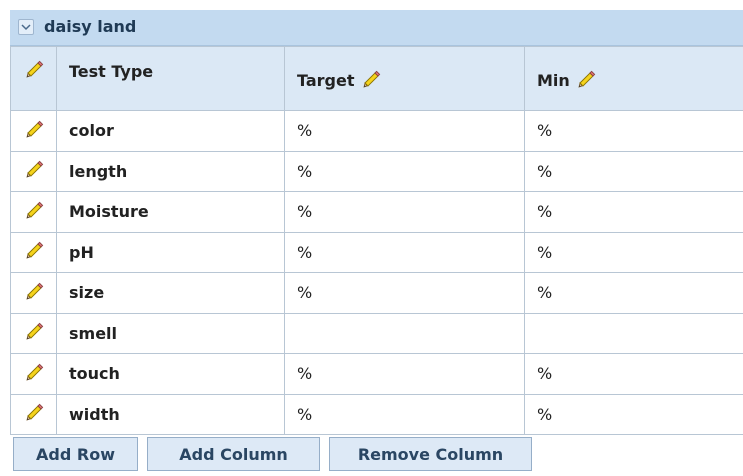  I want to click on column-header-min: Min, so click(633, 78).